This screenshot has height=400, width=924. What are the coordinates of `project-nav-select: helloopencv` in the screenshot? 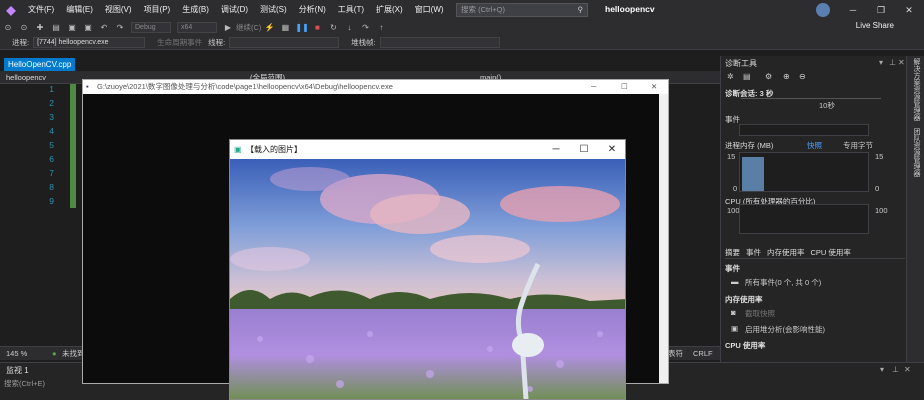 It's located at (26, 77).